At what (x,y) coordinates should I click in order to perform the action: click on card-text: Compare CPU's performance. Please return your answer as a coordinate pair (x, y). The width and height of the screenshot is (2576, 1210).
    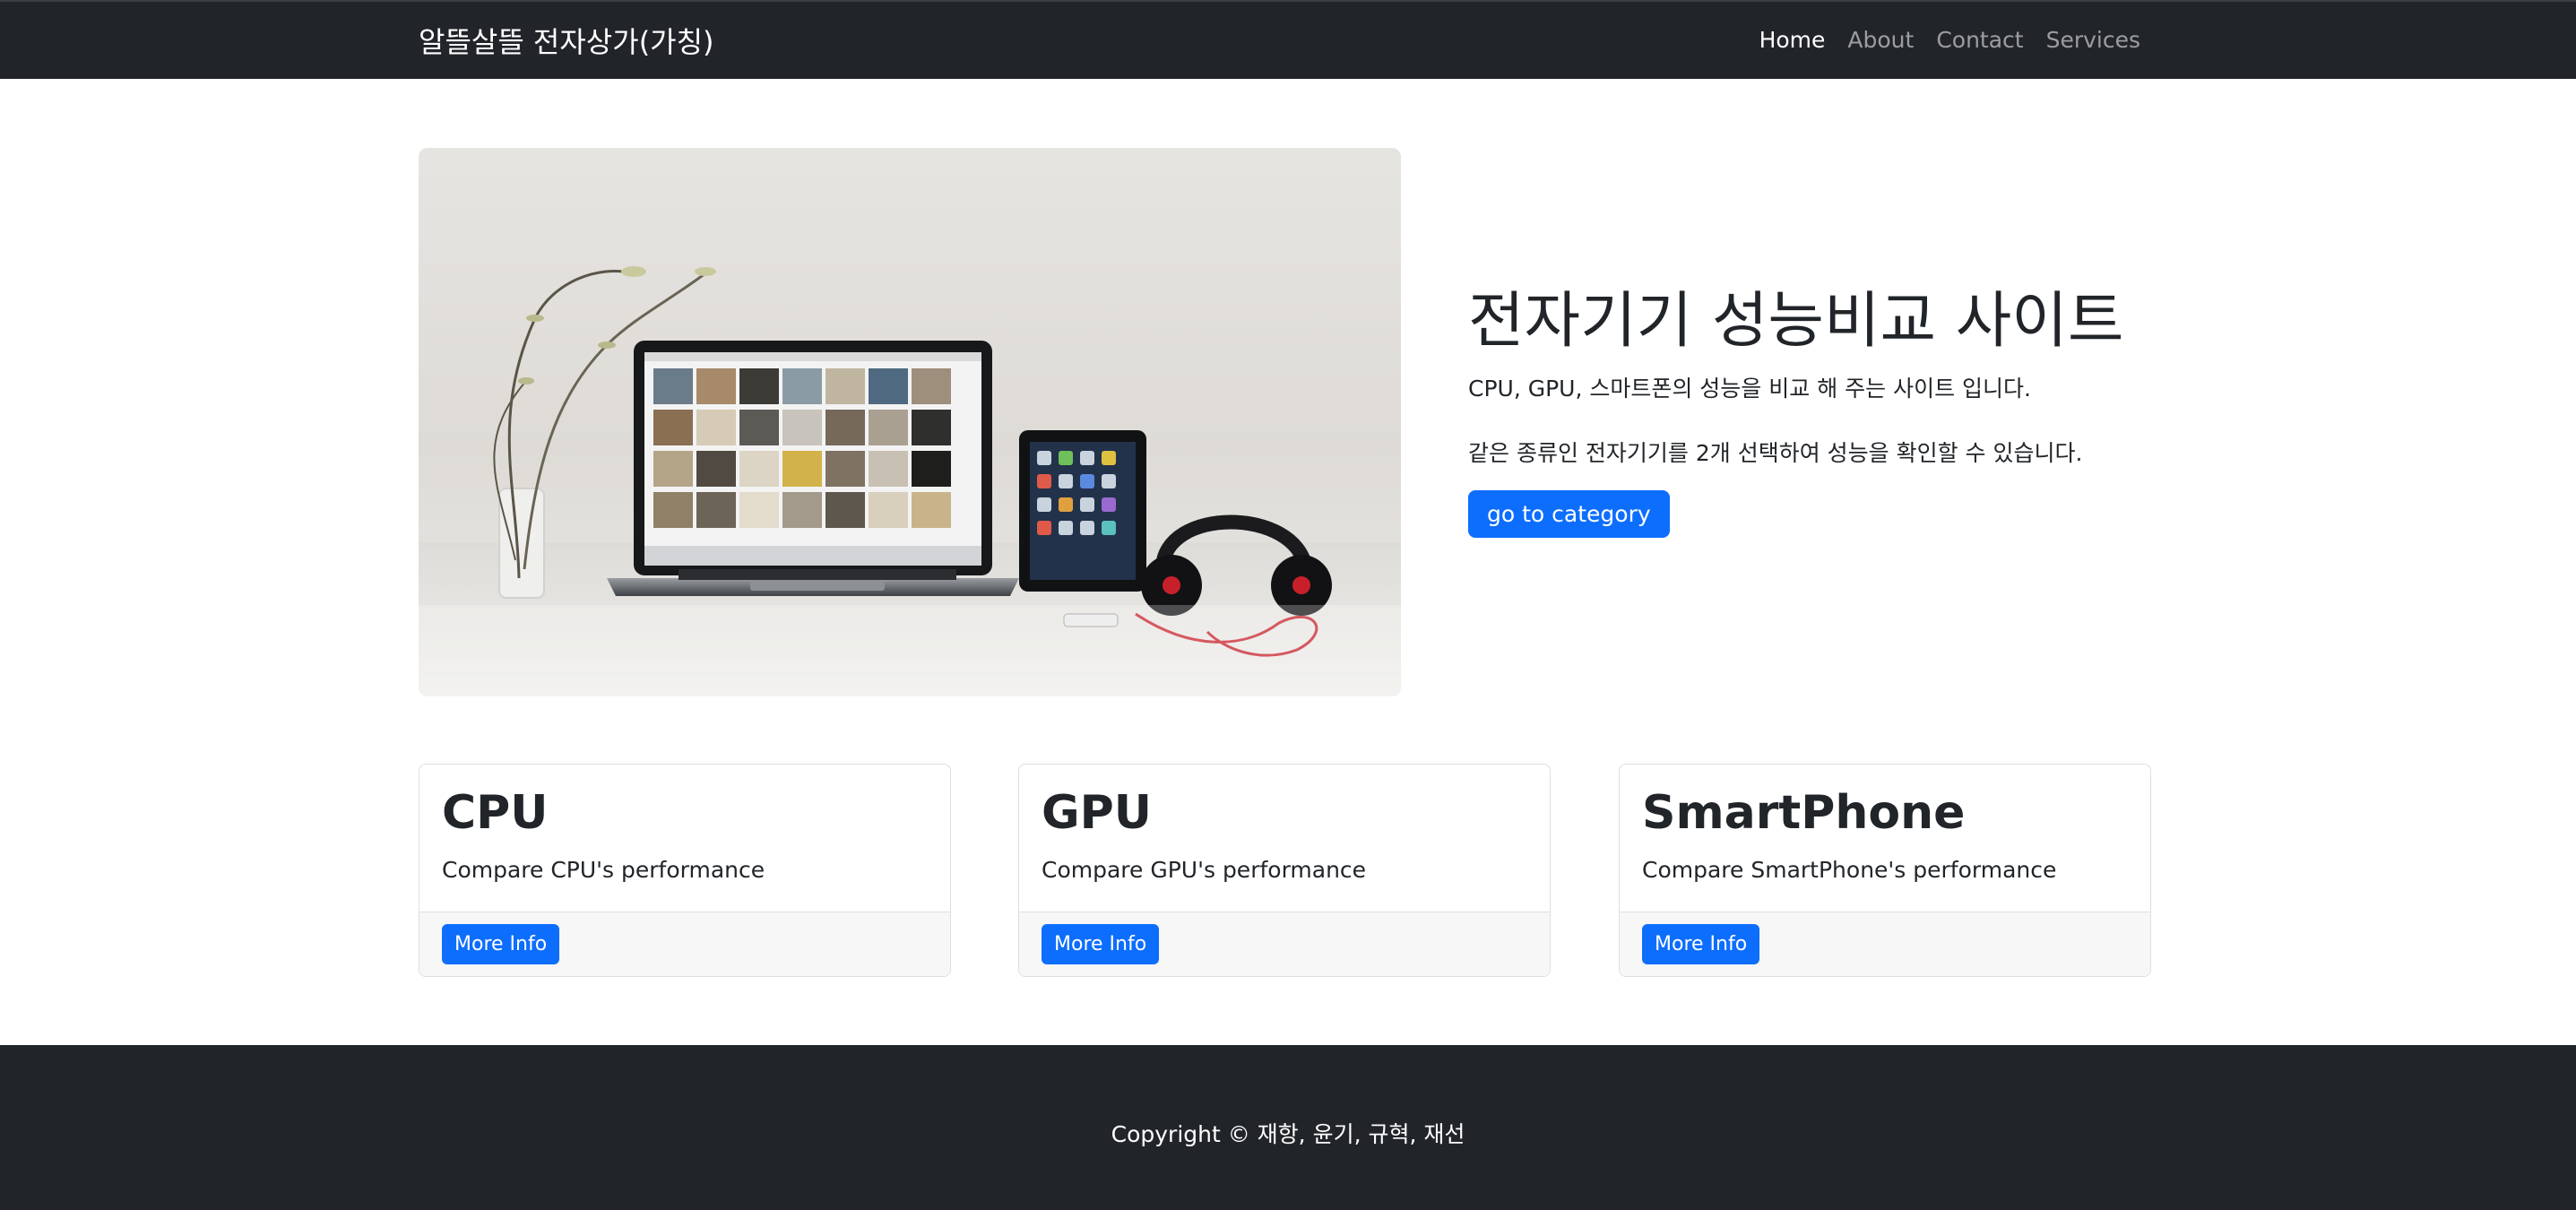
    Looking at the image, I should click on (603, 870).